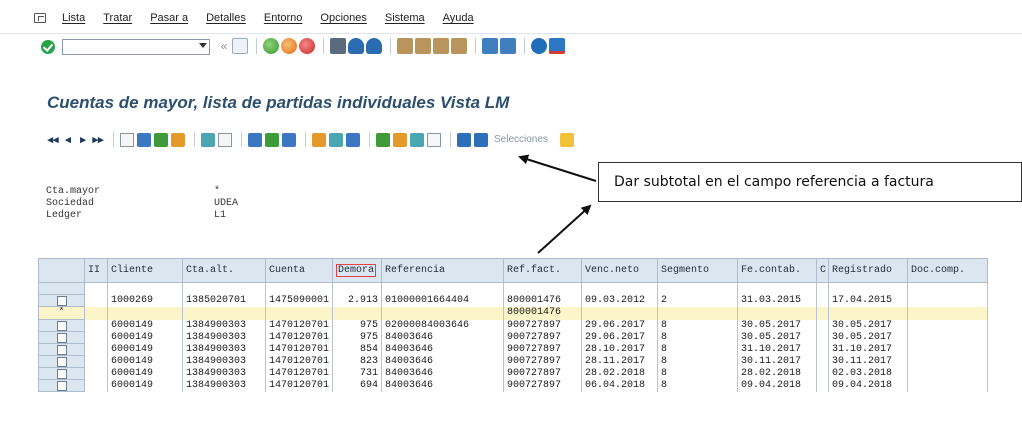 The width and height of the screenshot is (1022, 430). I want to click on column-header: Registrado, so click(868, 270).